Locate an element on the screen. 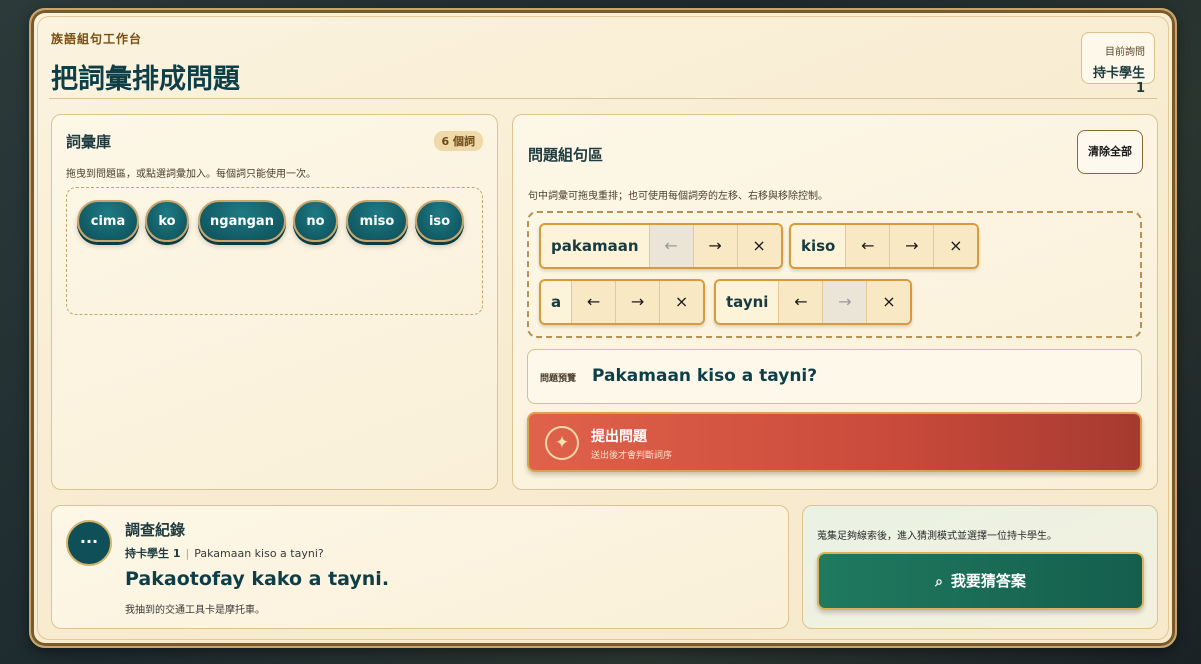 The height and width of the screenshot is (664, 1201). log-asker: 持卡學生 1 is located at coordinates (153, 553).